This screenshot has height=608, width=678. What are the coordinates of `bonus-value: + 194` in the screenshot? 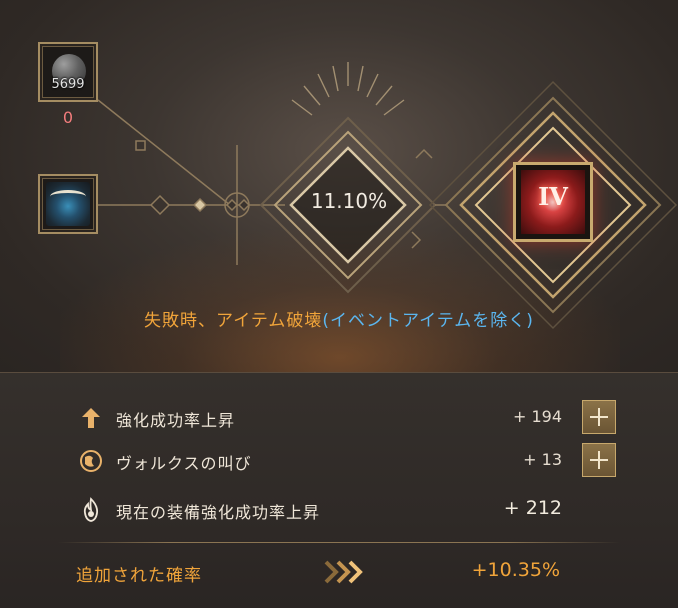 It's located at (537, 416).